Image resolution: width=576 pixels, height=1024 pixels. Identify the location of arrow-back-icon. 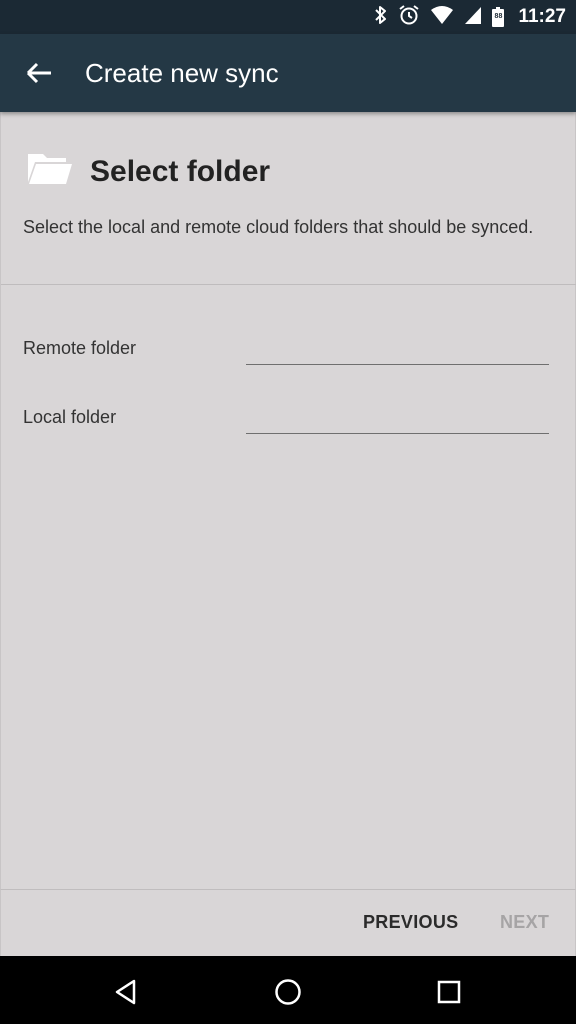
(38, 73).